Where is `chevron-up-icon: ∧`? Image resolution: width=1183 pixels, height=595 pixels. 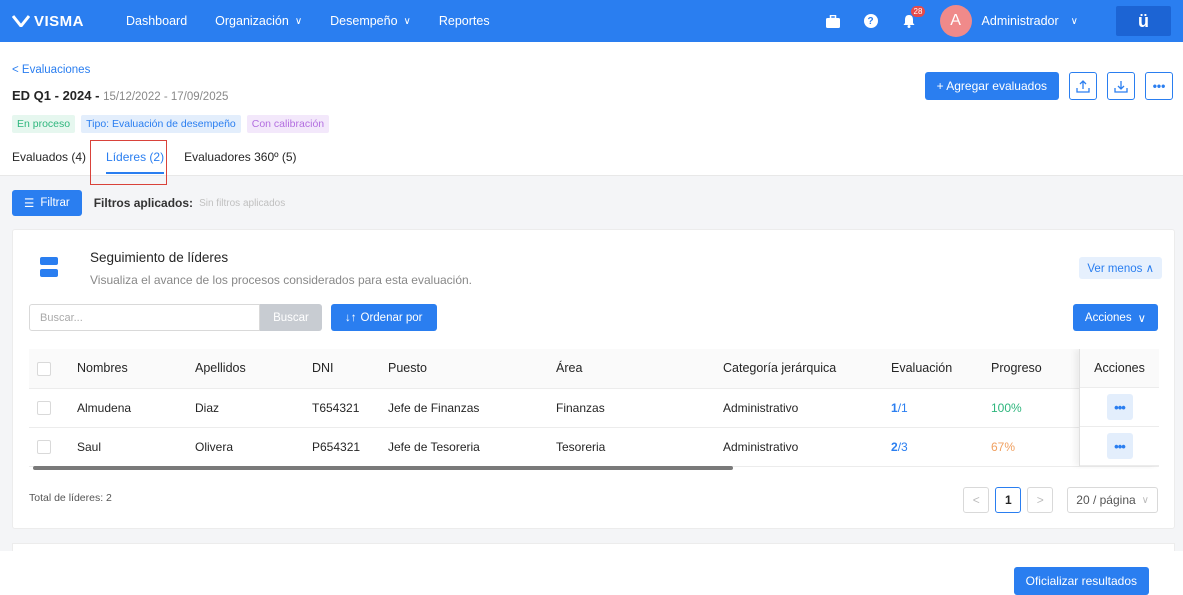 chevron-up-icon: ∧ is located at coordinates (1149, 269).